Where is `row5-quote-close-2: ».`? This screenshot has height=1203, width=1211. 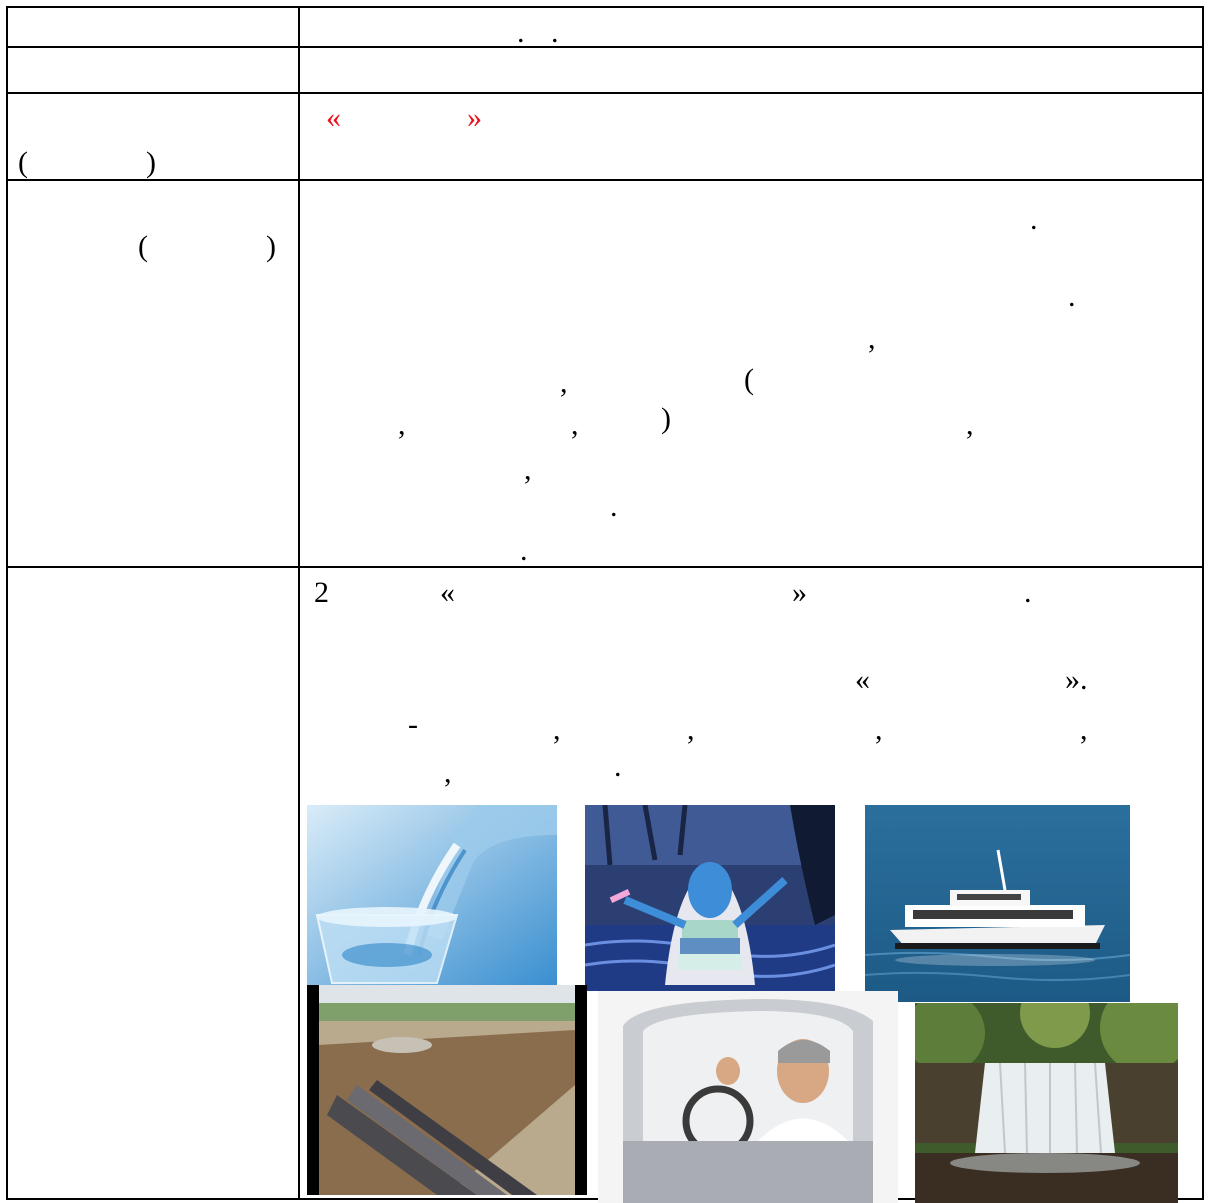 row5-quote-close-2: ». is located at coordinates (1076, 679).